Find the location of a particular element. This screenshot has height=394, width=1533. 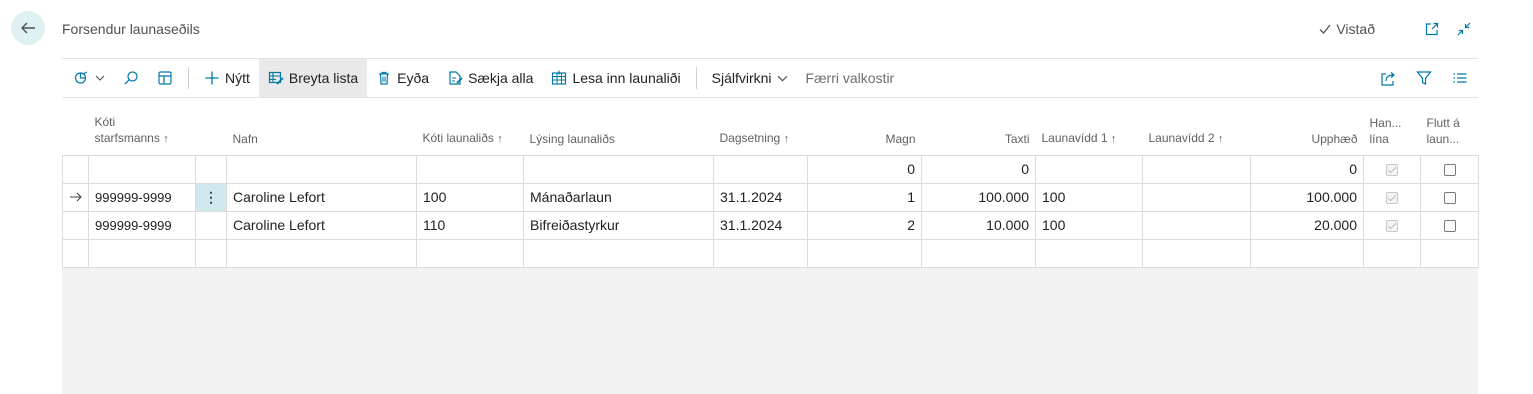

back-arrow-icon is located at coordinates (28, 28).